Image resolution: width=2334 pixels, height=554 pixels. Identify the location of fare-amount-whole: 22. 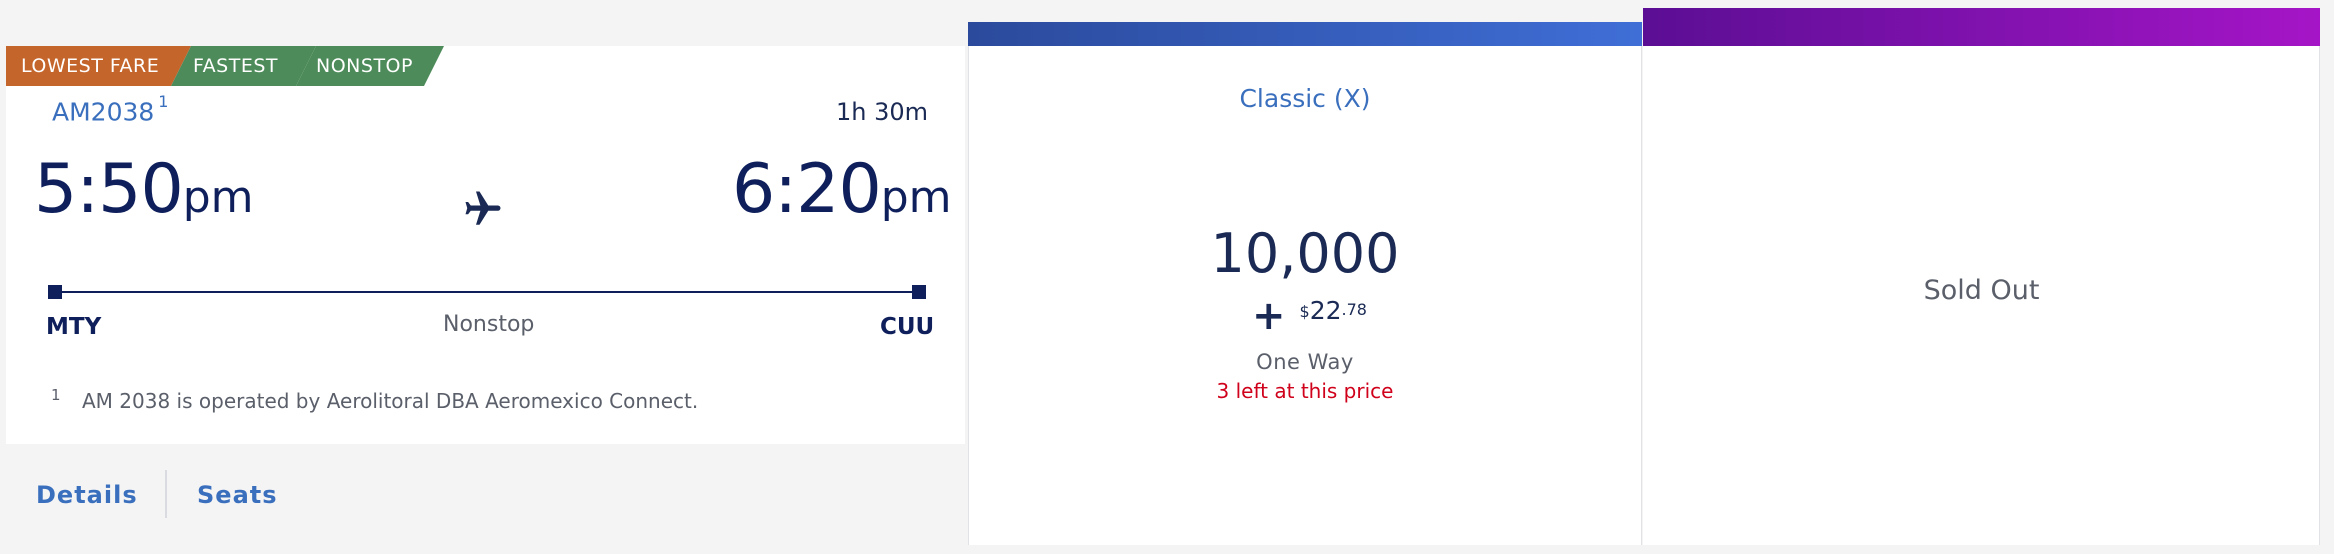
(1325, 310).